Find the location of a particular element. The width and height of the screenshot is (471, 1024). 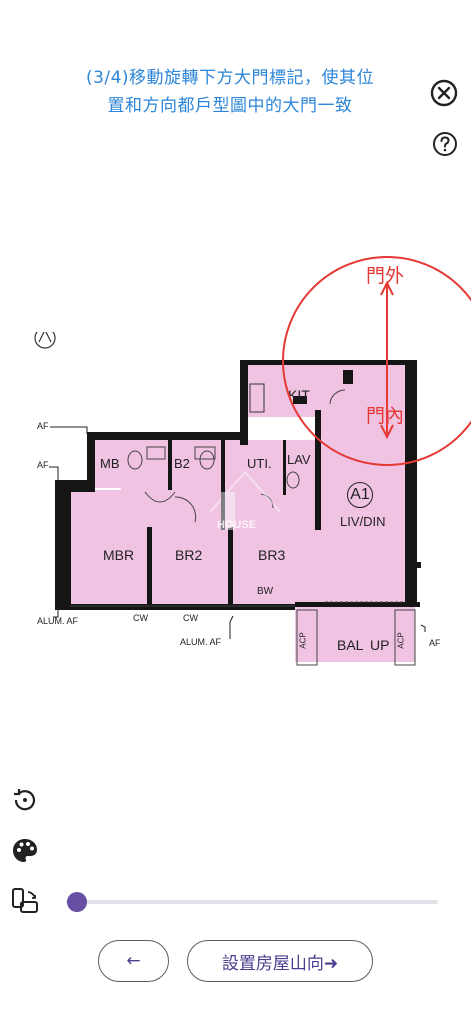

room-label-bw: BW is located at coordinates (265, 591).